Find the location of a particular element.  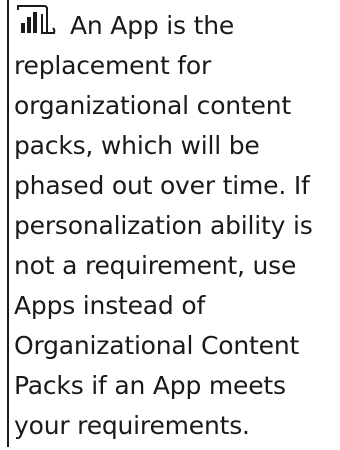

callout-left-rule is located at coordinates (8, 223).